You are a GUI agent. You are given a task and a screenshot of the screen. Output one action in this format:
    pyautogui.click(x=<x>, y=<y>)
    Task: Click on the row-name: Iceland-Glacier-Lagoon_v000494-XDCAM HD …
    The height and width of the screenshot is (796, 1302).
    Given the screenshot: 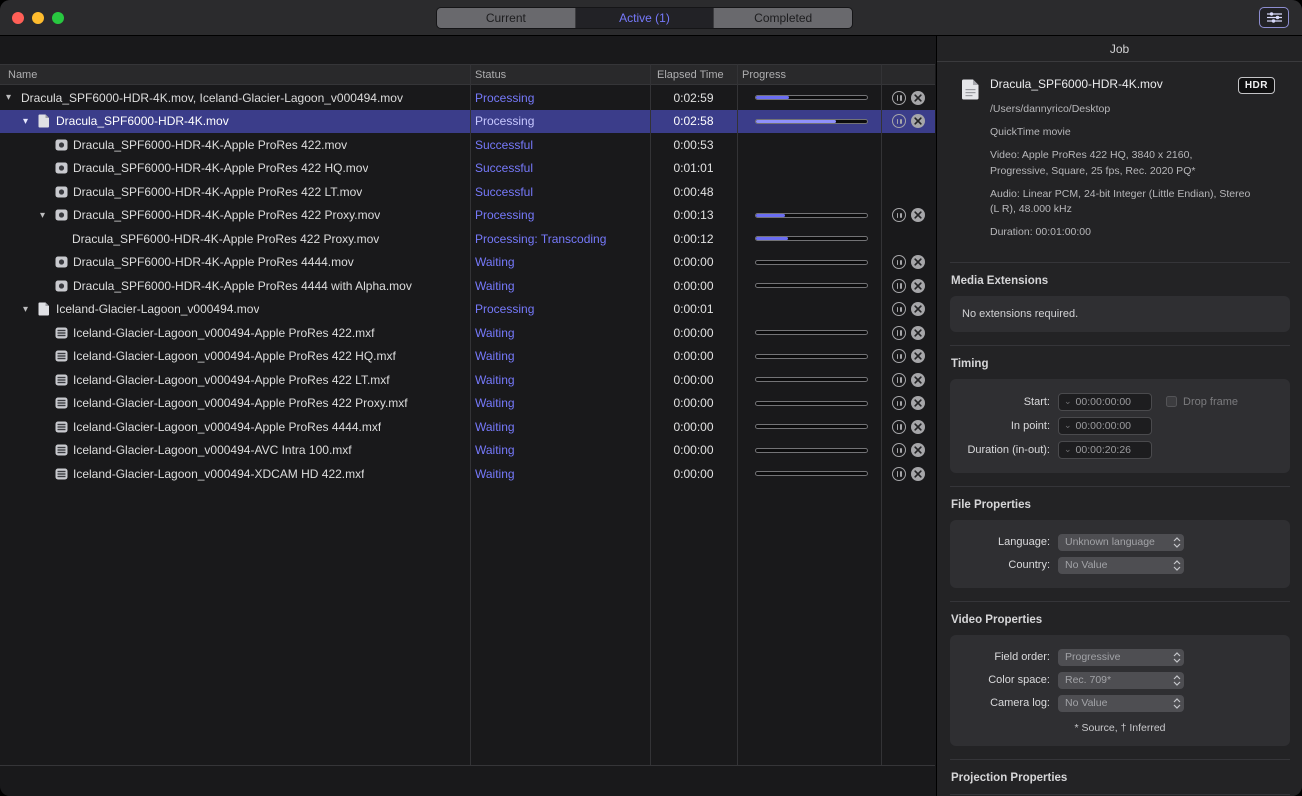 What is the action you would take?
    pyautogui.click(x=219, y=473)
    